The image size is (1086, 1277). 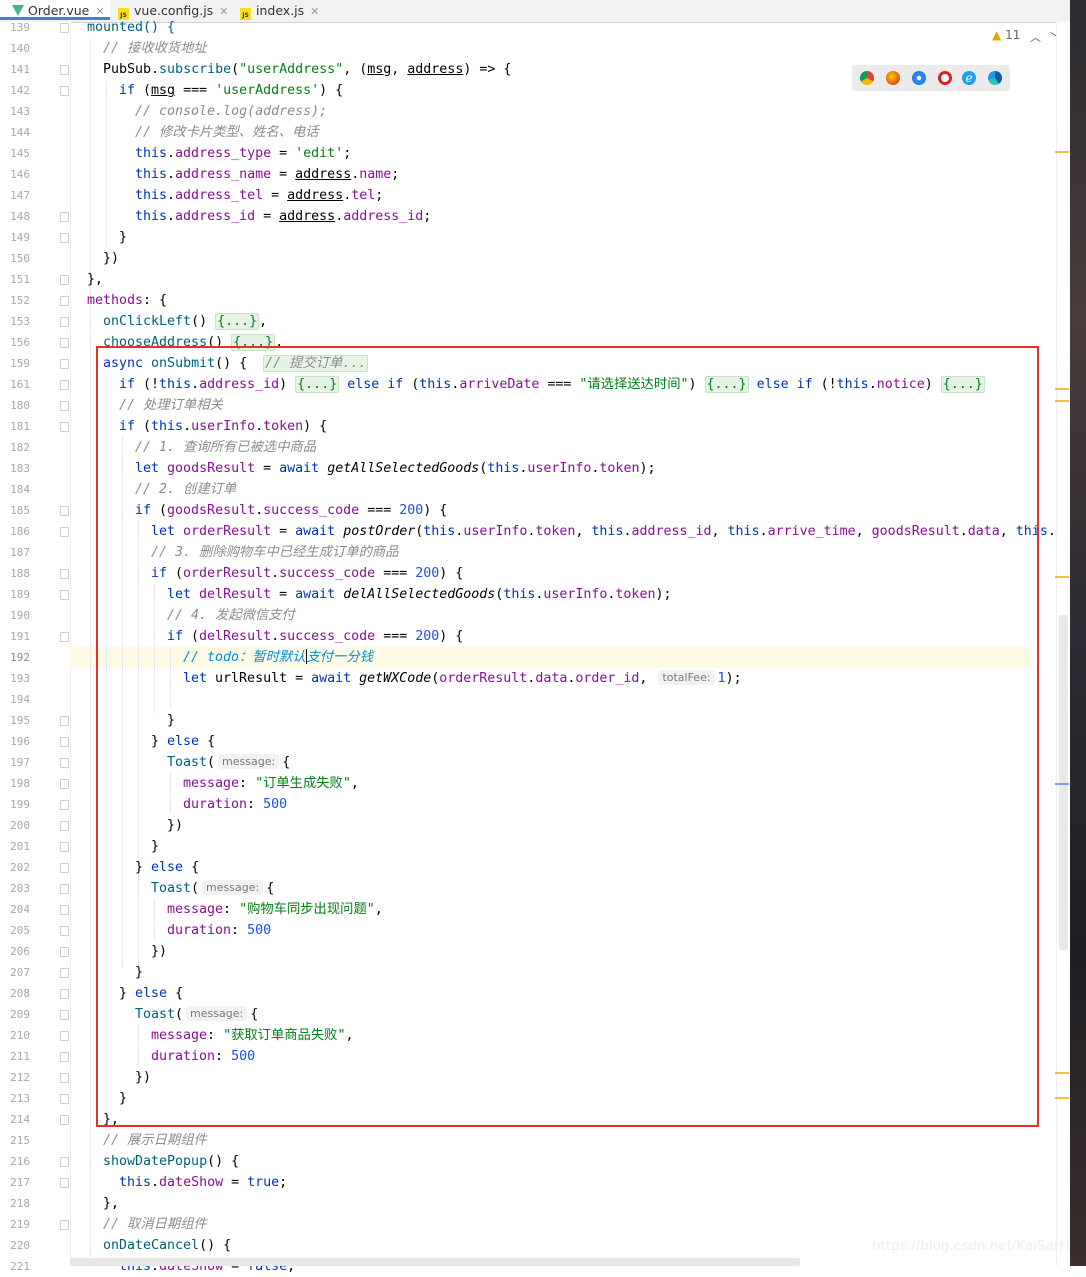 I want to click on edge-icon, so click(x=995, y=78).